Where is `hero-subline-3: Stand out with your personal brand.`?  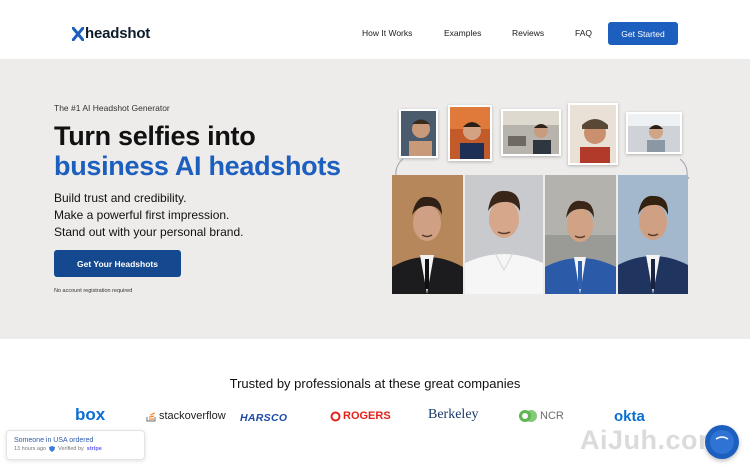 hero-subline-3: Stand out with your personal brand. is located at coordinates (149, 232).